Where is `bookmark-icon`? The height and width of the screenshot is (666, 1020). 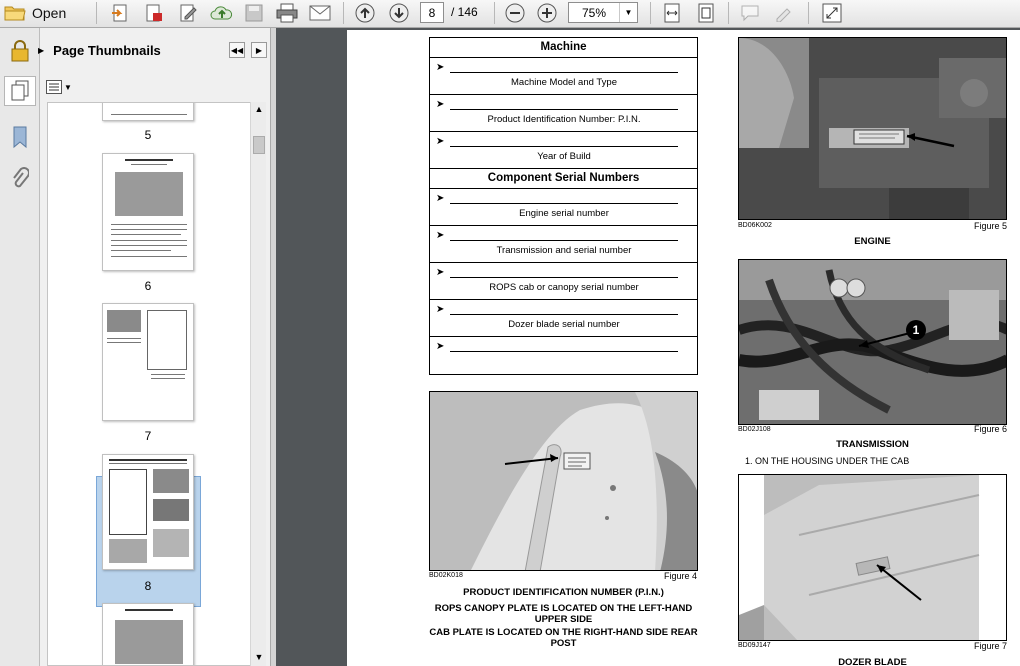 bookmark-icon is located at coordinates (20, 137).